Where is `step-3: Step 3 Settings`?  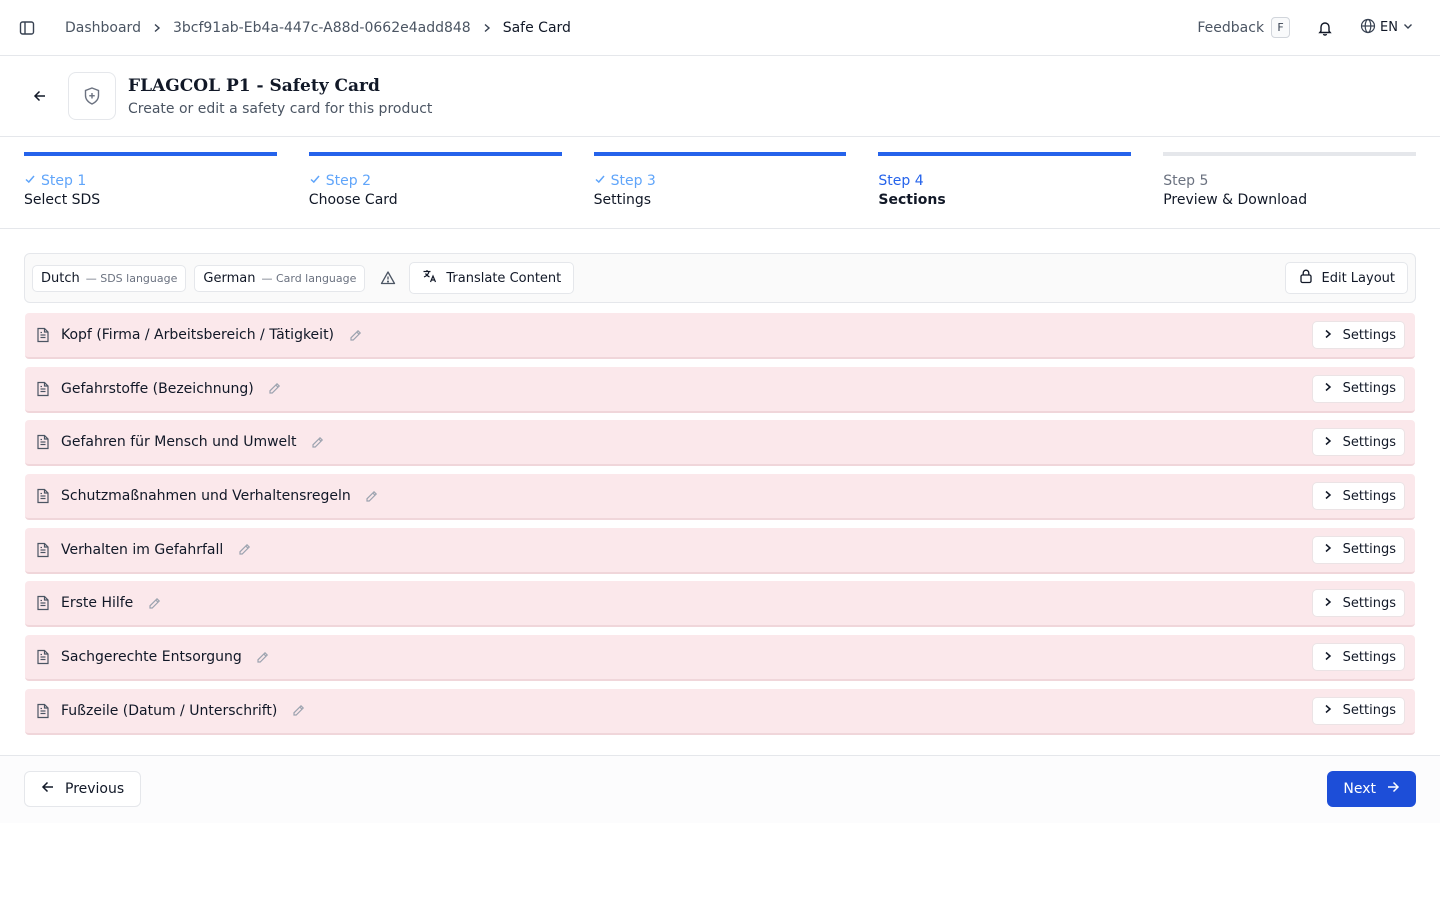 step-3: Step 3 Settings is located at coordinates (720, 190).